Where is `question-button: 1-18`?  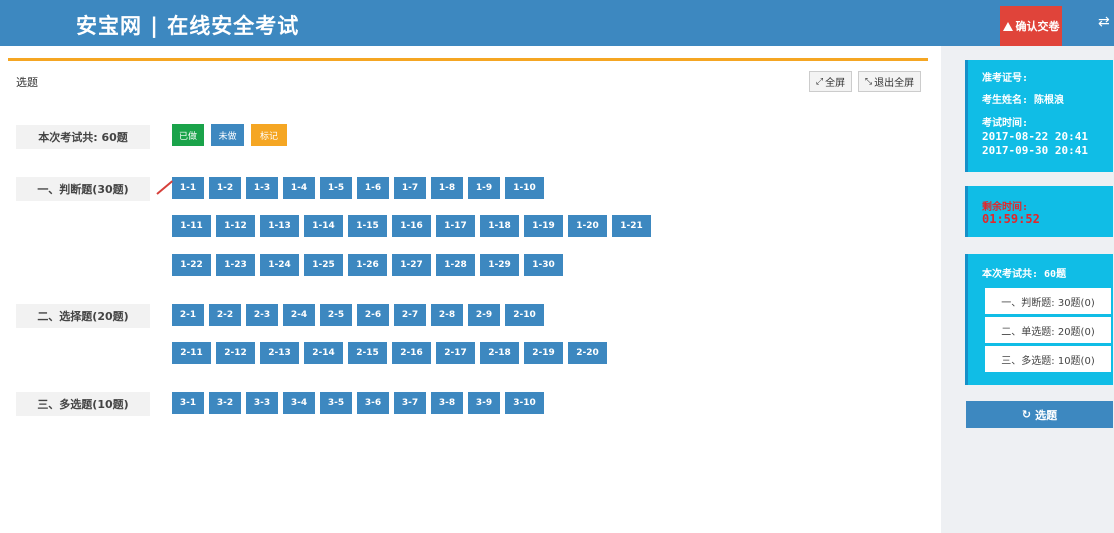
question-button: 1-18 is located at coordinates (499, 226).